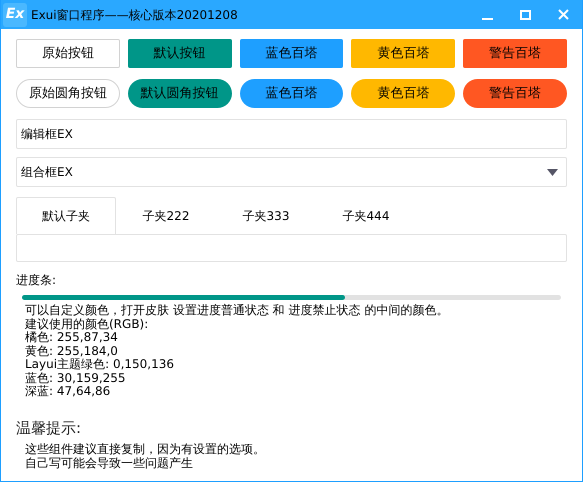  I want to click on dropdown-arrow-icon, so click(552, 172).